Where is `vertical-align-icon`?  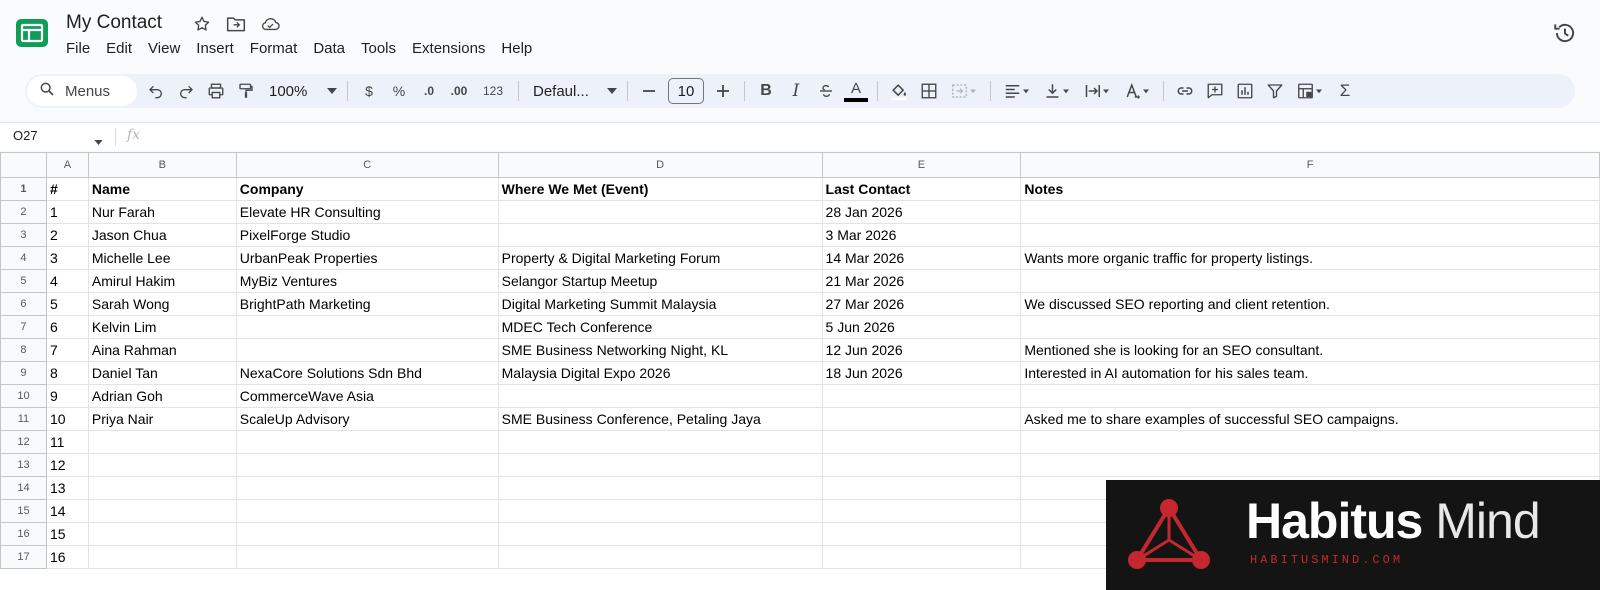 vertical-align-icon is located at coordinates (1057, 91).